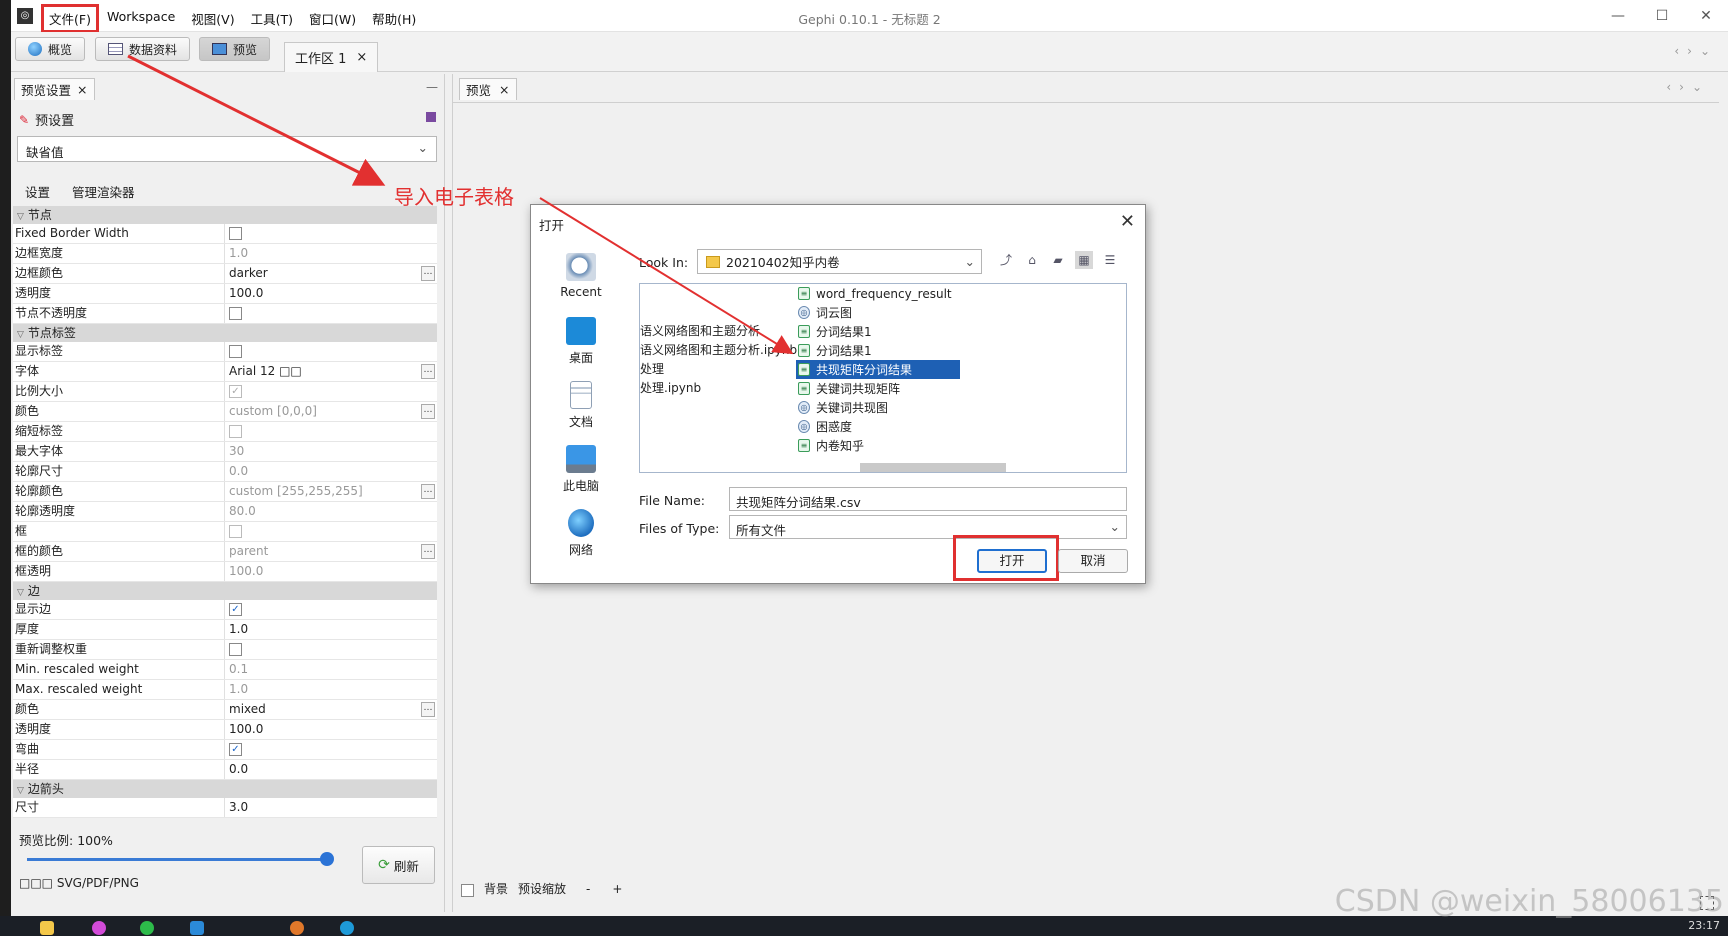 The height and width of the screenshot is (936, 1728). Describe the element at coordinates (878, 426) in the screenshot. I see `list-item: ◎ 困惑度` at that location.